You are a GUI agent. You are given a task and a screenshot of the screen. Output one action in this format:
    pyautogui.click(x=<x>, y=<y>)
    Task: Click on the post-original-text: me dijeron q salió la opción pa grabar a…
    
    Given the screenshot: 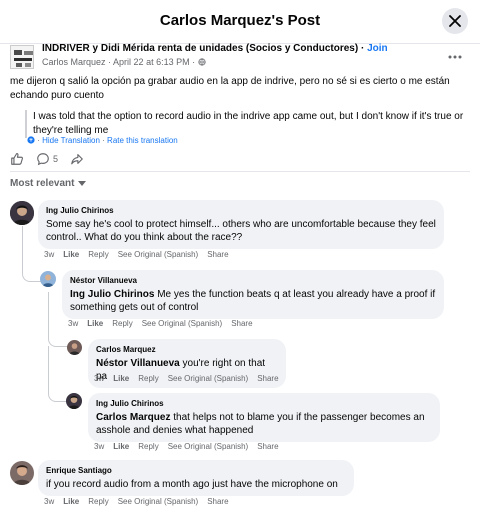 What is the action you would take?
    pyautogui.click(x=230, y=88)
    